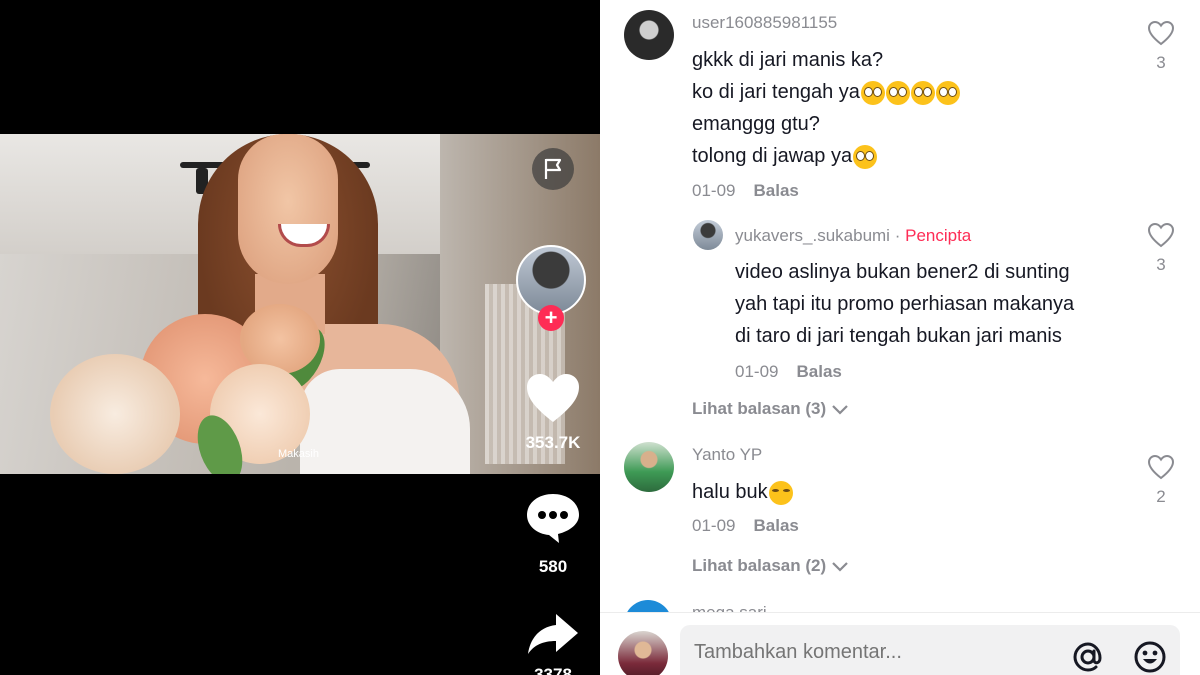 The height and width of the screenshot is (675, 1200). I want to click on emoji-smile-icon, so click(1150, 657).